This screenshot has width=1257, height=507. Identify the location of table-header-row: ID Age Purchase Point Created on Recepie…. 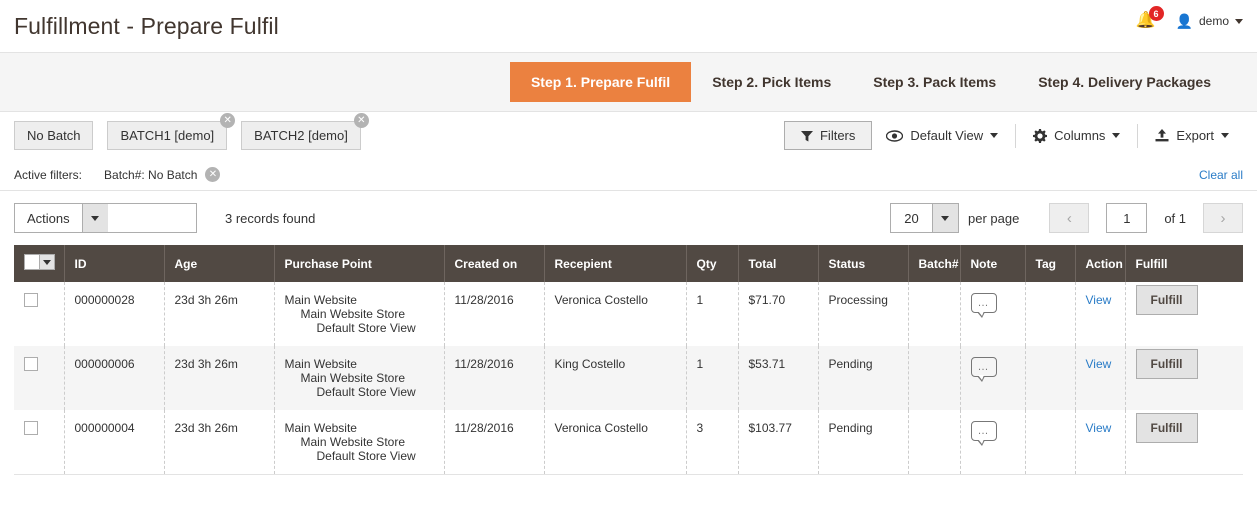
(628, 263).